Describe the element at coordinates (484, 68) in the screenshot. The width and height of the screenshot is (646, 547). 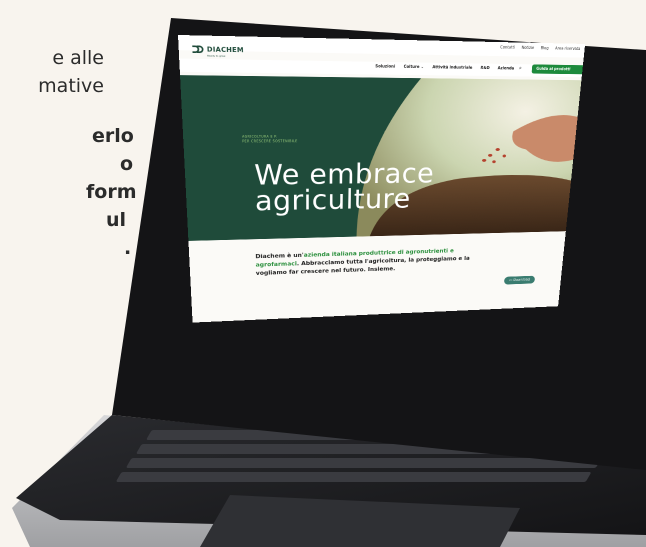
I see `nav-rd: R&D` at that location.